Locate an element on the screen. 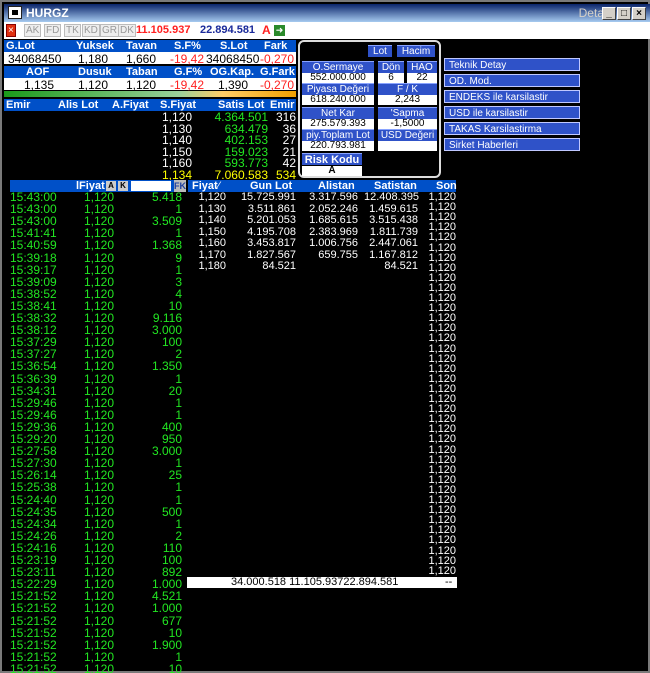 This screenshot has width=650, height=673. trade-row: 15:24:35 1,120 500 is located at coordinates (96, 511).